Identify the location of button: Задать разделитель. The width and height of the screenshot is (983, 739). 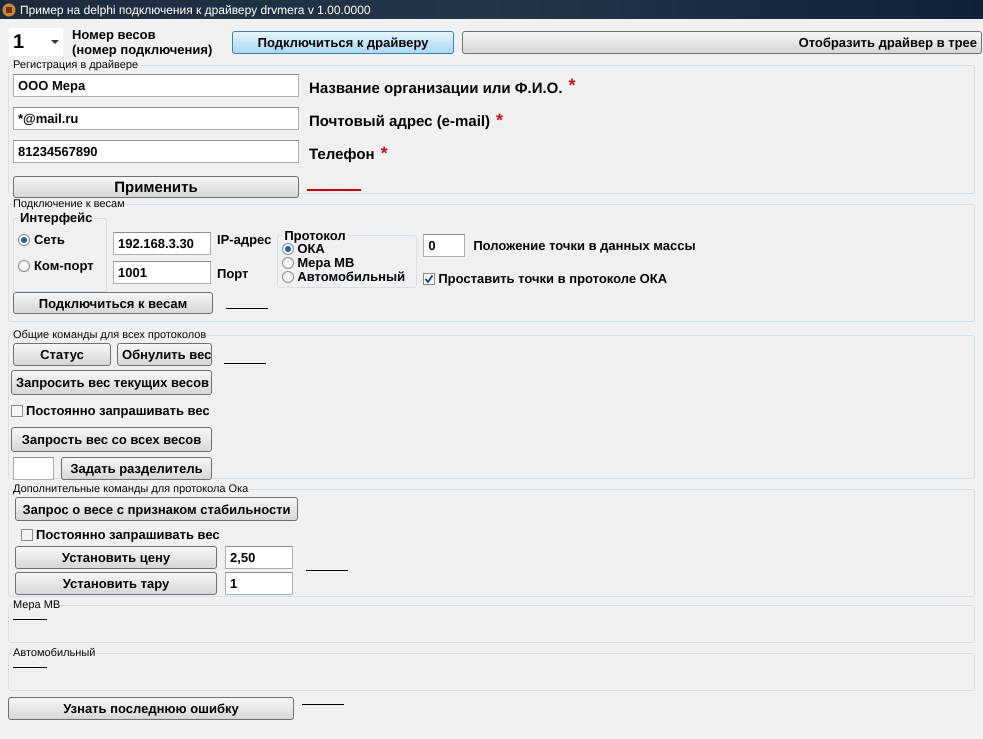
(136, 468).